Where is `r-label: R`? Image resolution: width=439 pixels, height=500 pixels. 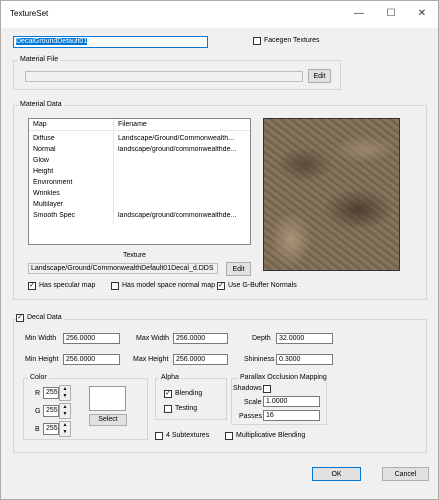 r-label: R is located at coordinates (38, 393).